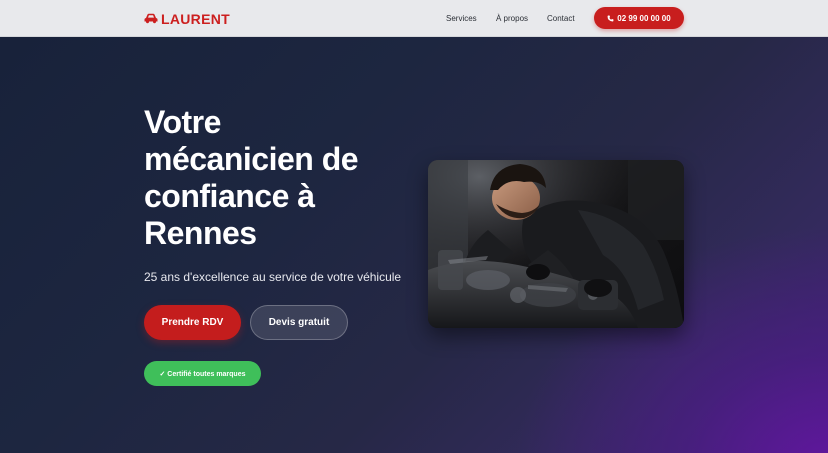 Image resolution: width=828 pixels, height=453 pixels. What do you see at coordinates (610, 18) in the screenshot?
I see `phone-icon` at bounding box center [610, 18].